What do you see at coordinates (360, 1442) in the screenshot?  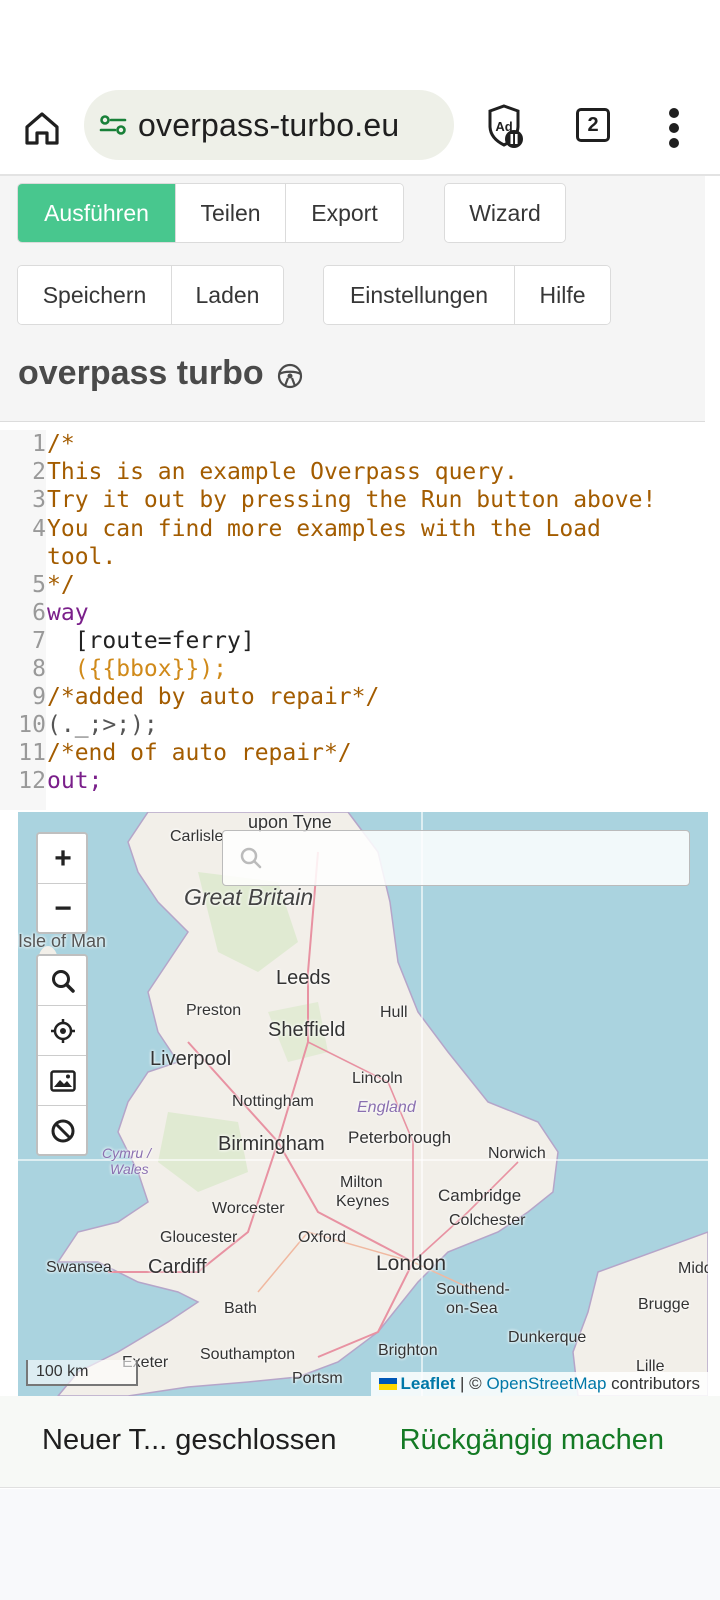 I see `snackbar: Neuer T... geschlossen Rückgängig machen` at bounding box center [360, 1442].